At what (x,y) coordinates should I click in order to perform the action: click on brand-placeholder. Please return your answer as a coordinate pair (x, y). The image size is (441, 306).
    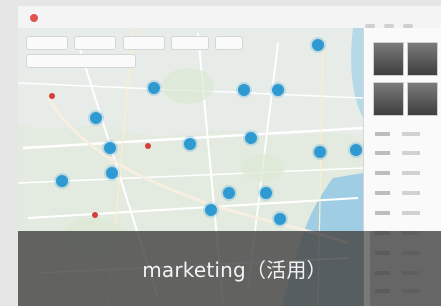
    Looking at the image, I should click on (84, 17).